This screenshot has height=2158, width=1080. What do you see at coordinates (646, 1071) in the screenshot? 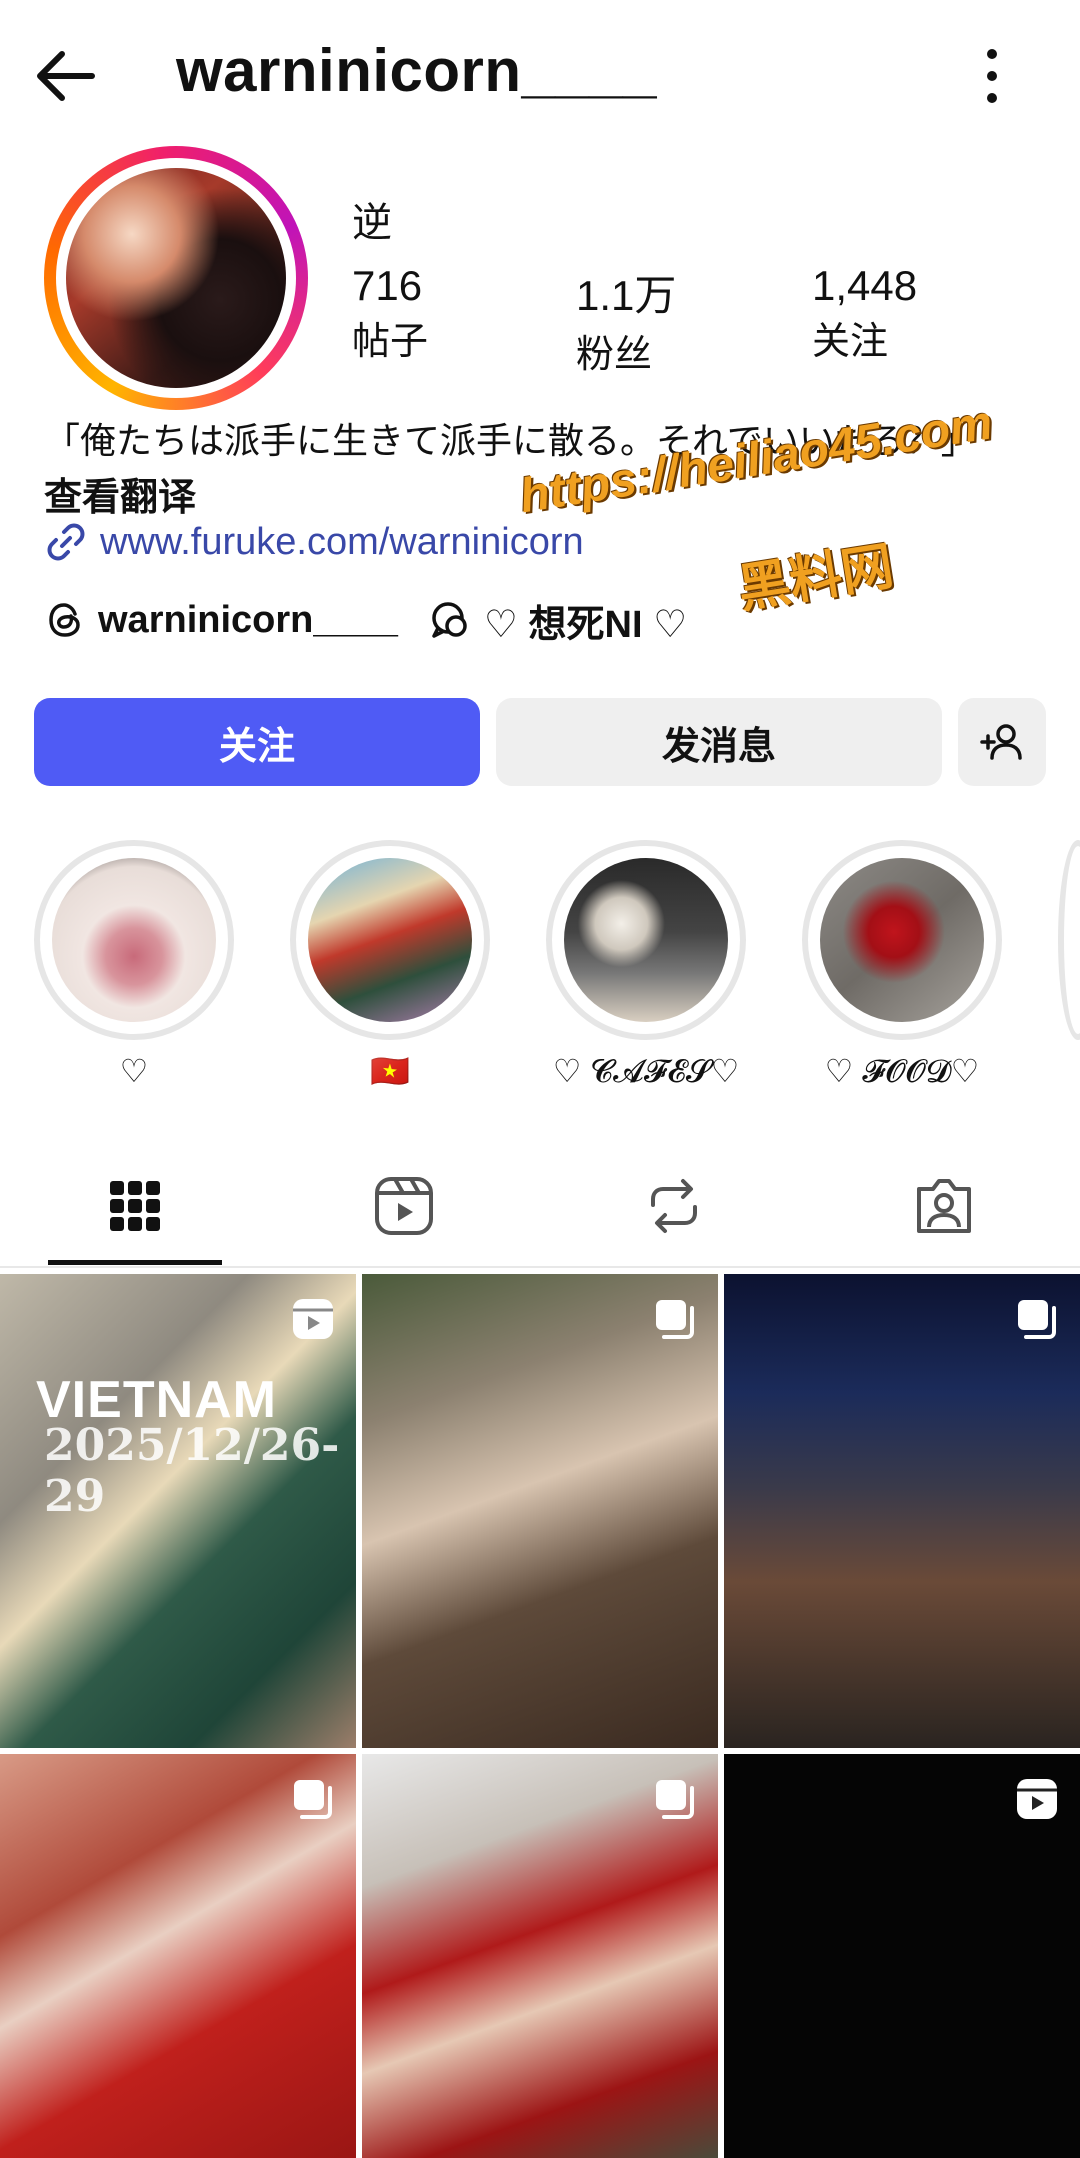
I see `highlight-3-label: ♡ 𝓒𝓐𝓕𝓔𝓢♡` at bounding box center [646, 1071].